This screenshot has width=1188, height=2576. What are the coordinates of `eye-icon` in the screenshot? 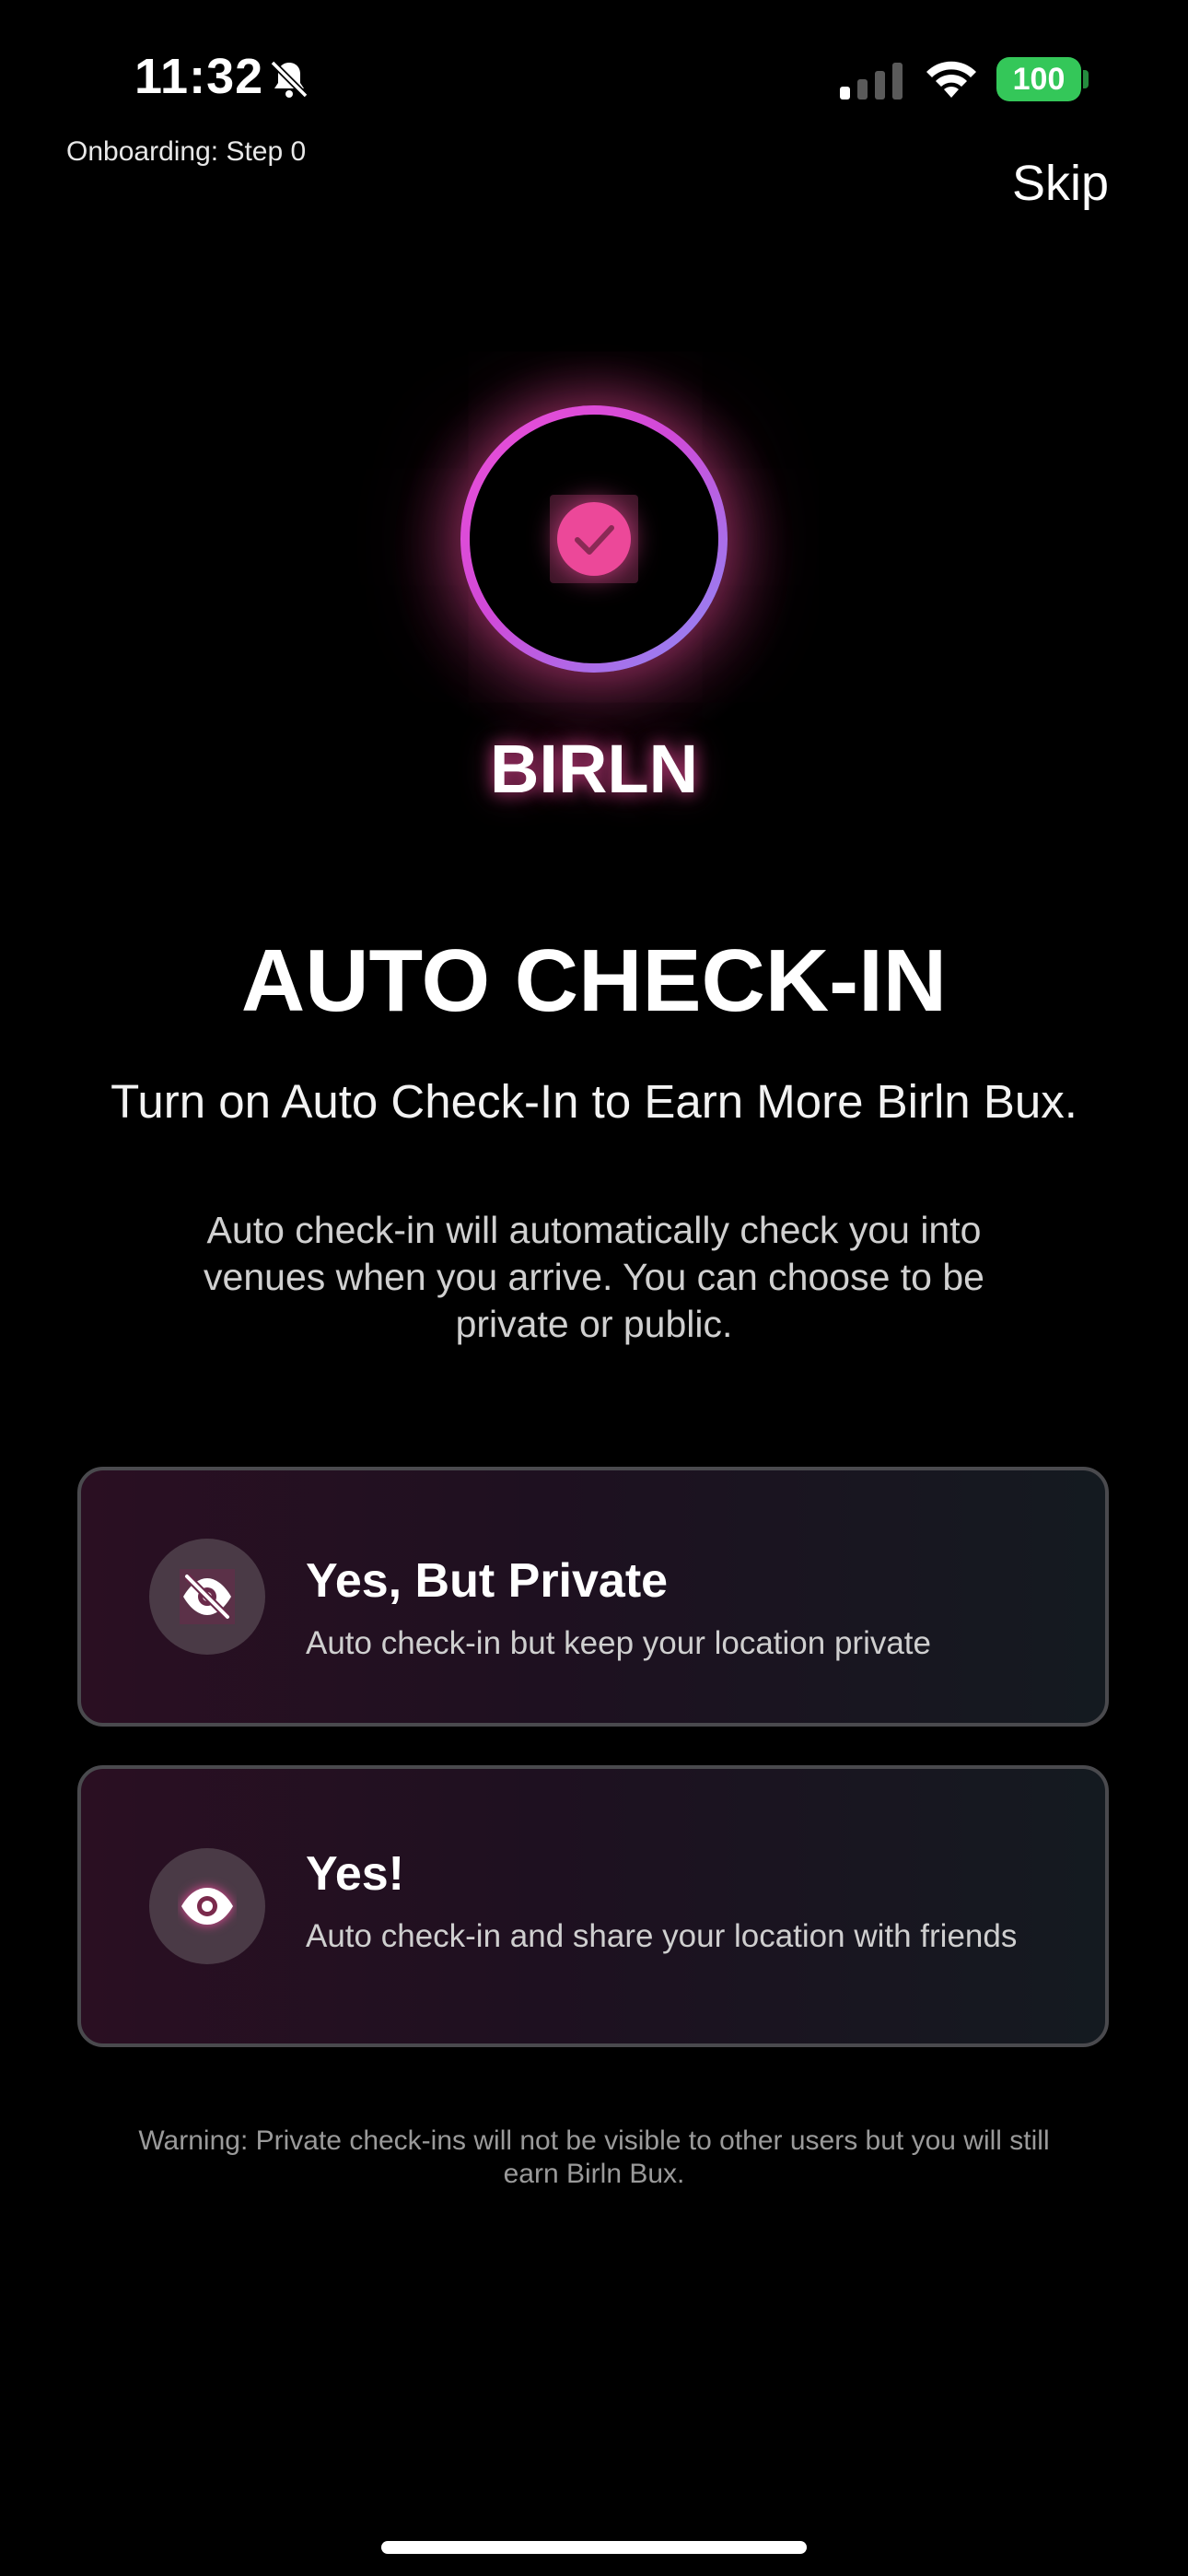 It's located at (207, 1906).